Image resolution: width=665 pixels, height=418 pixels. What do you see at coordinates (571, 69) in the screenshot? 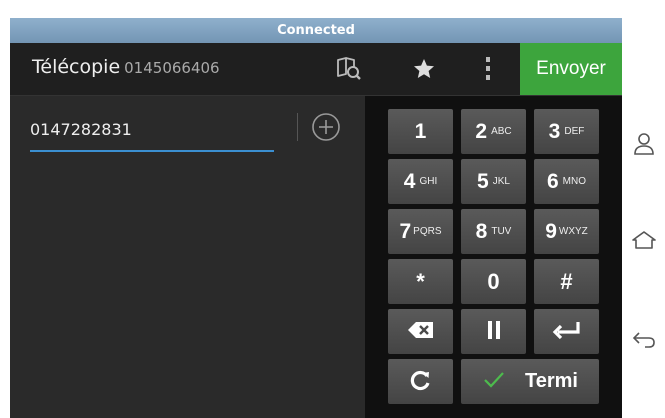
I see `send-button: Envoyer` at bounding box center [571, 69].